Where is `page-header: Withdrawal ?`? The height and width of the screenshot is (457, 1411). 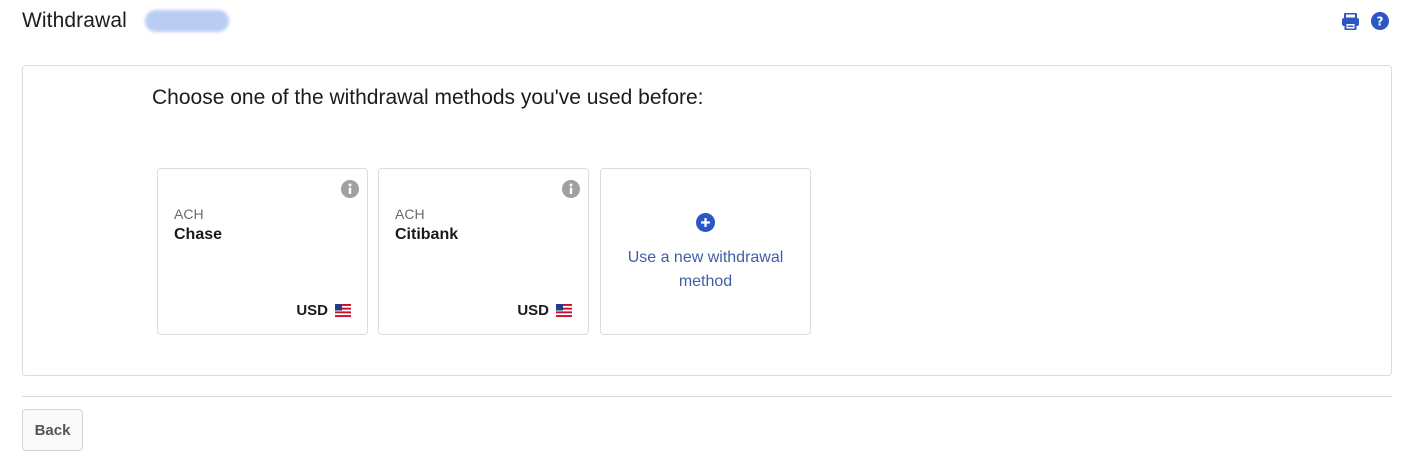 page-header: Withdrawal ? is located at coordinates (705, 21).